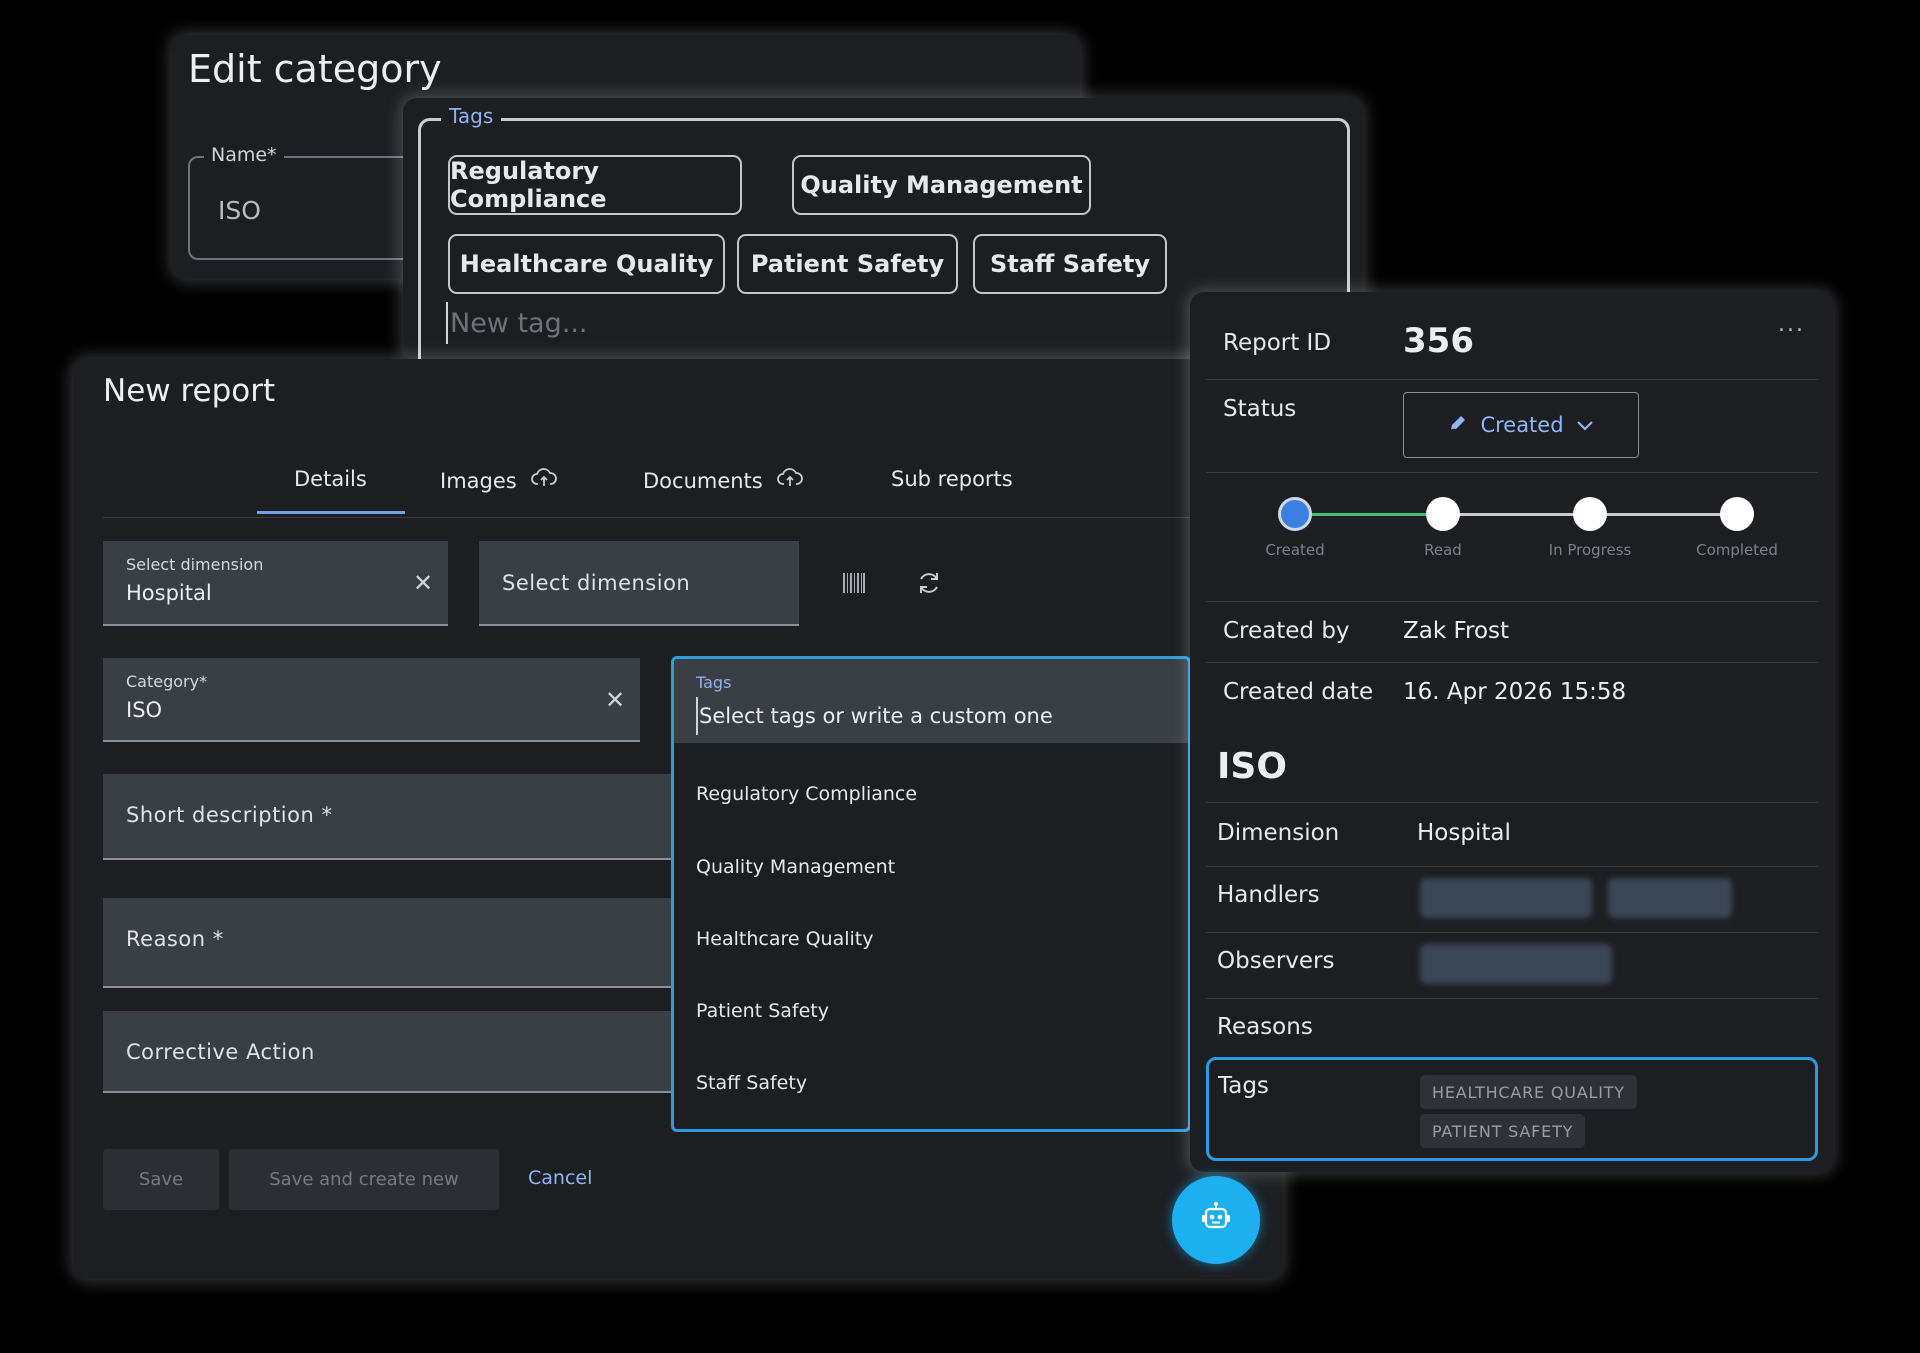 Image resolution: width=1920 pixels, height=1353 pixels. Describe the element at coordinates (403, 943) in the screenshot. I see `reason-field: Reason *` at that location.